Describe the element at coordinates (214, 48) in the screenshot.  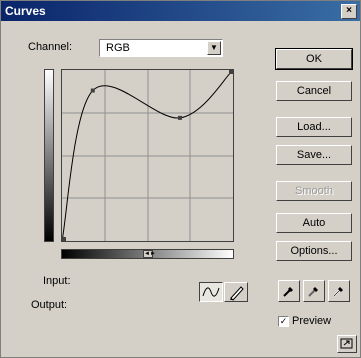
I see `chevron-down-icon: ▼` at that location.